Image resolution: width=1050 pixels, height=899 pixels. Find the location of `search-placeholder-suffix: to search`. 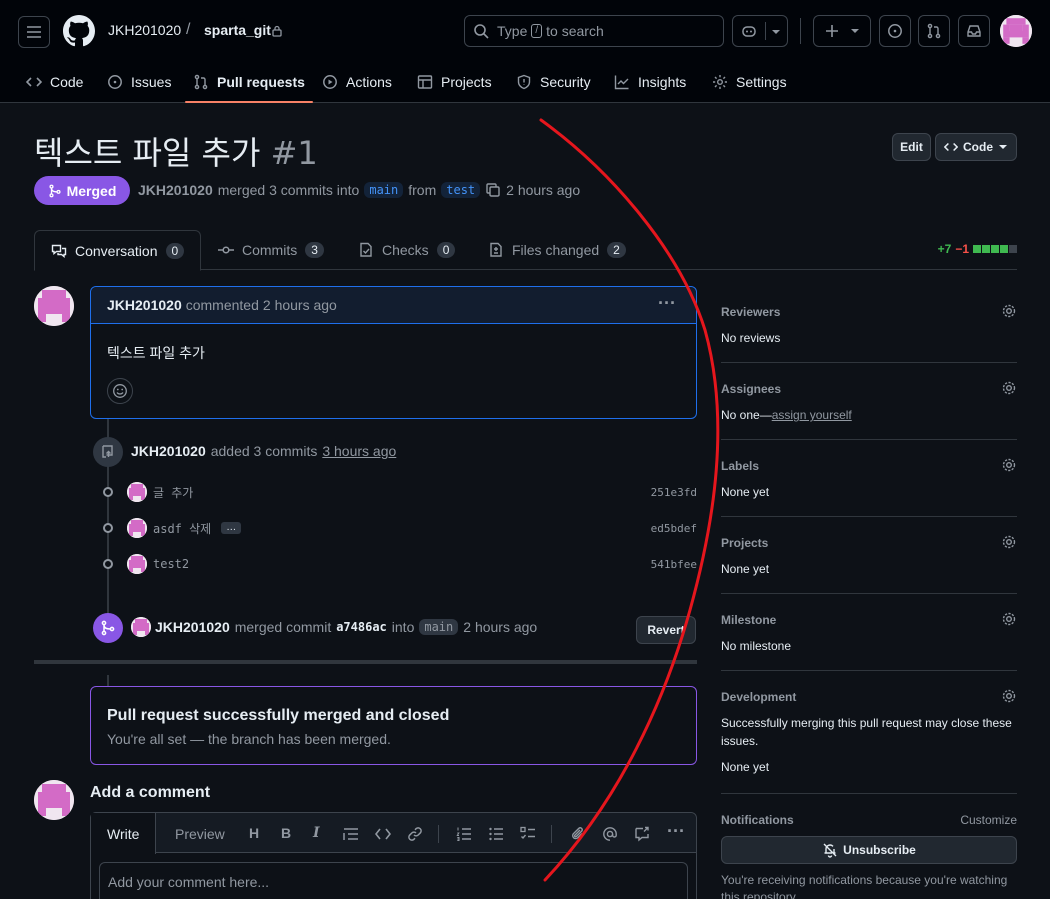

search-placeholder-suffix: to search is located at coordinates (575, 31).